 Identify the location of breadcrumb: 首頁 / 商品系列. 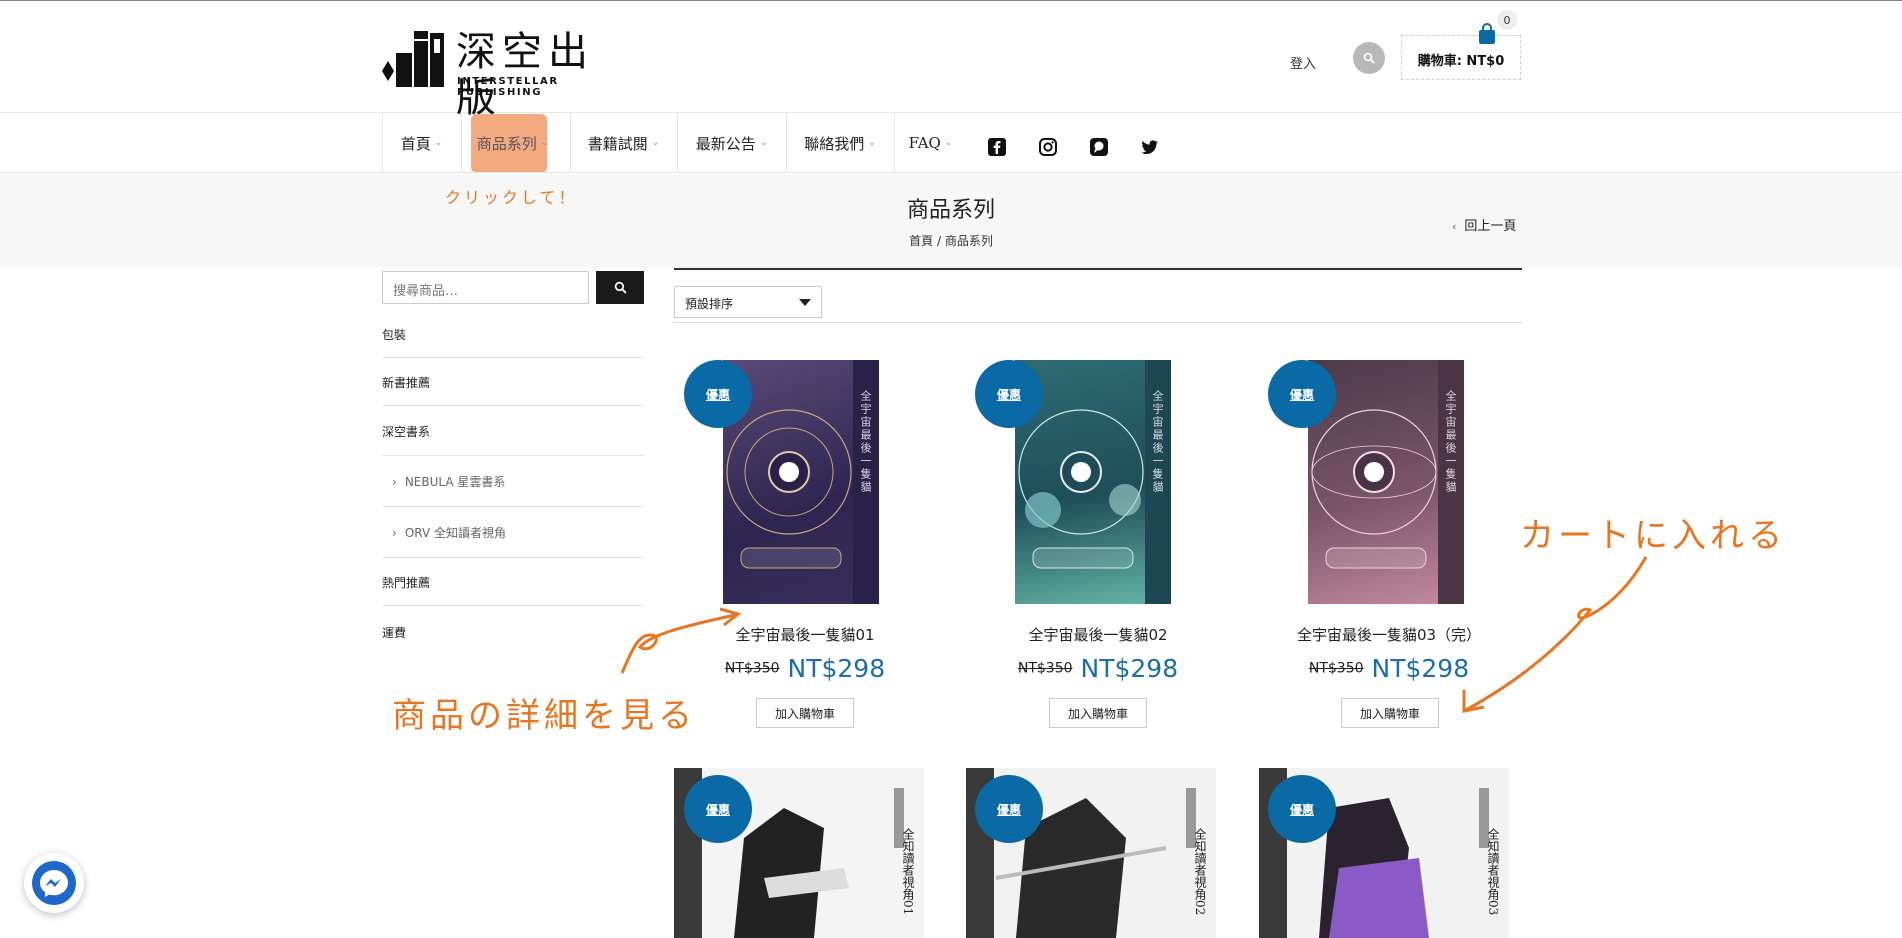
(951, 240).